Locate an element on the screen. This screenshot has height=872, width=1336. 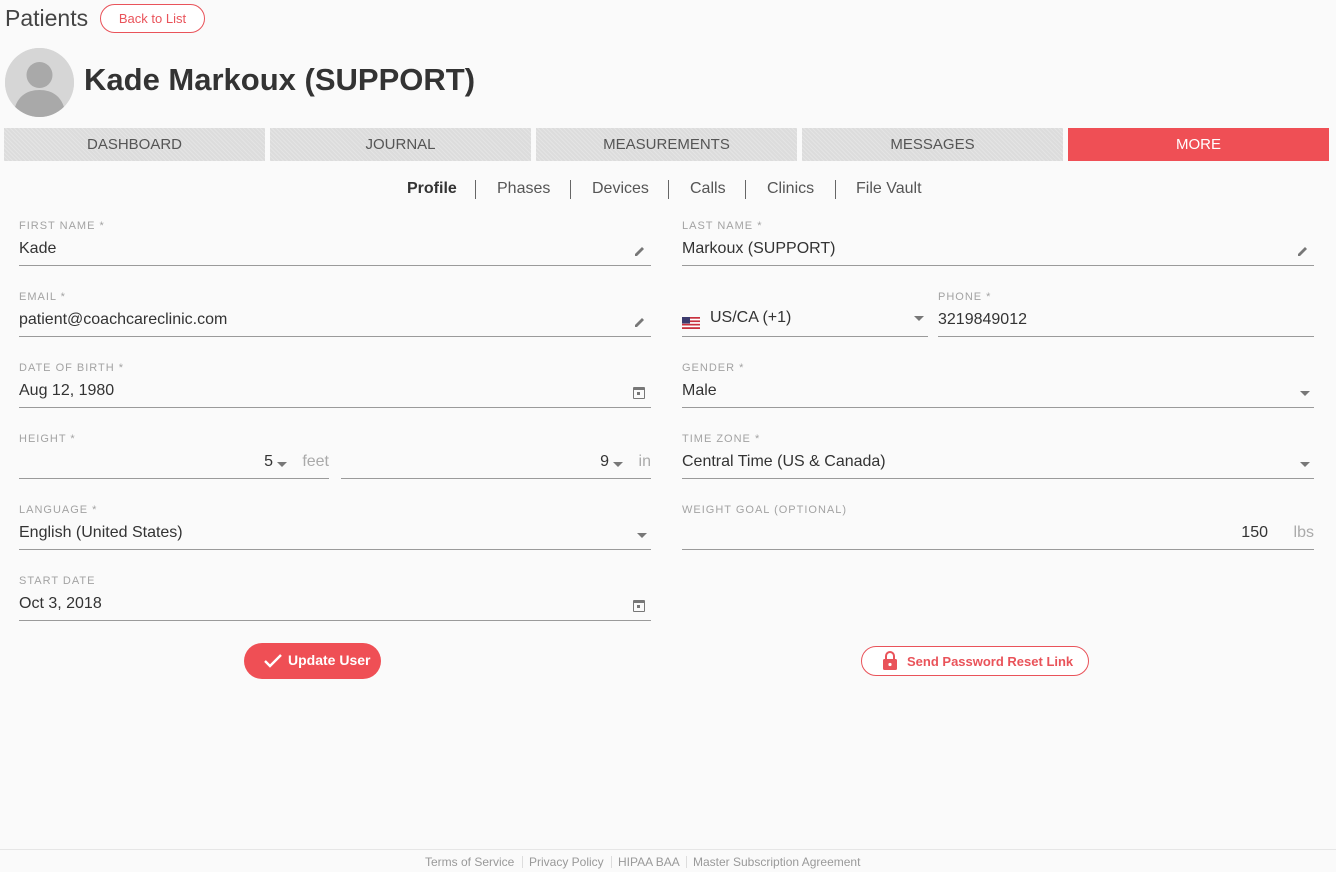
gender-label: GENDER * is located at coordinates (713, 368).